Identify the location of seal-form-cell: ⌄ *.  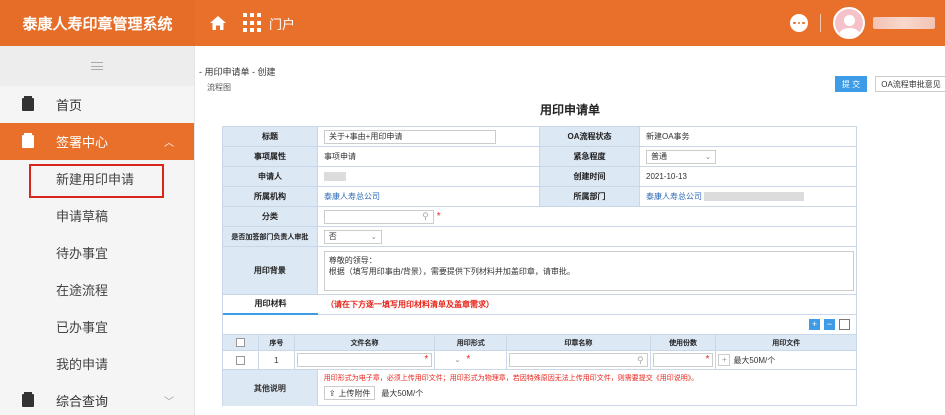
(471, 360).